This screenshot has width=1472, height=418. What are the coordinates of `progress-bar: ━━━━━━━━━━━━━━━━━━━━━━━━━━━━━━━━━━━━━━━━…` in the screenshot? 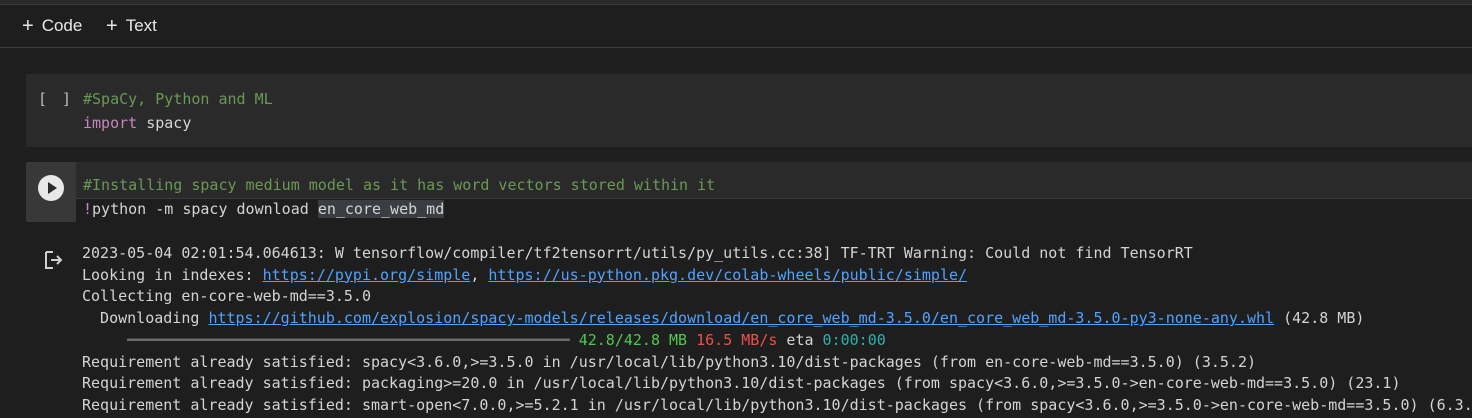 It's located at (330, 339).